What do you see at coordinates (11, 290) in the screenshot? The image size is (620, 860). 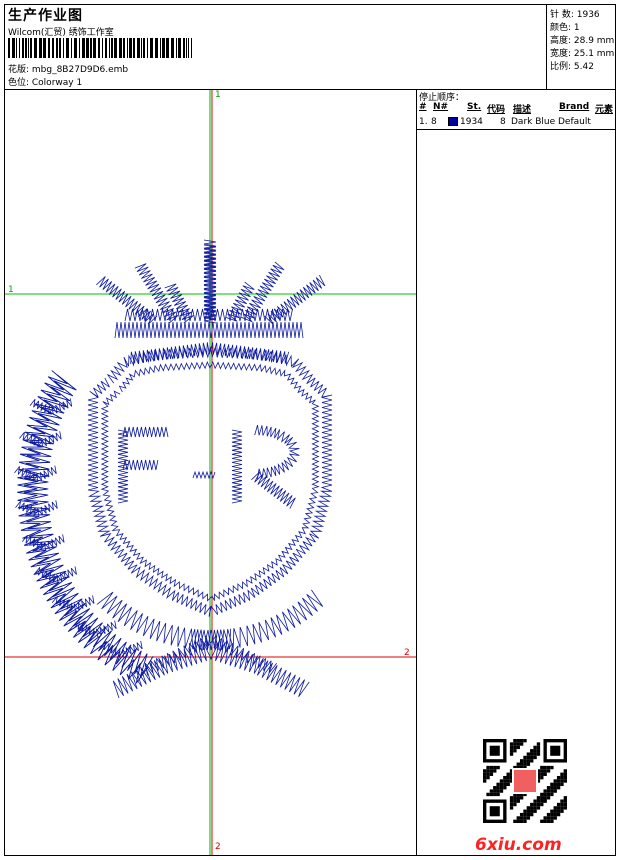 I see `guide-marker-left: 1` at bounding box center [11, 290].